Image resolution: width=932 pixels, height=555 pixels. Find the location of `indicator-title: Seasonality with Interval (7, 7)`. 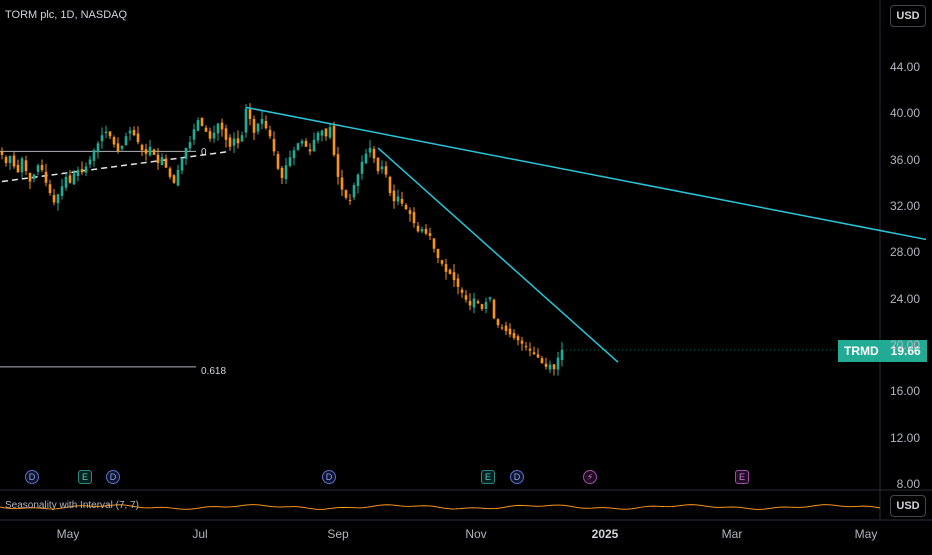

indicator-title: Seasonality with Interval (7, 7) is located at coordinates (72, 505).